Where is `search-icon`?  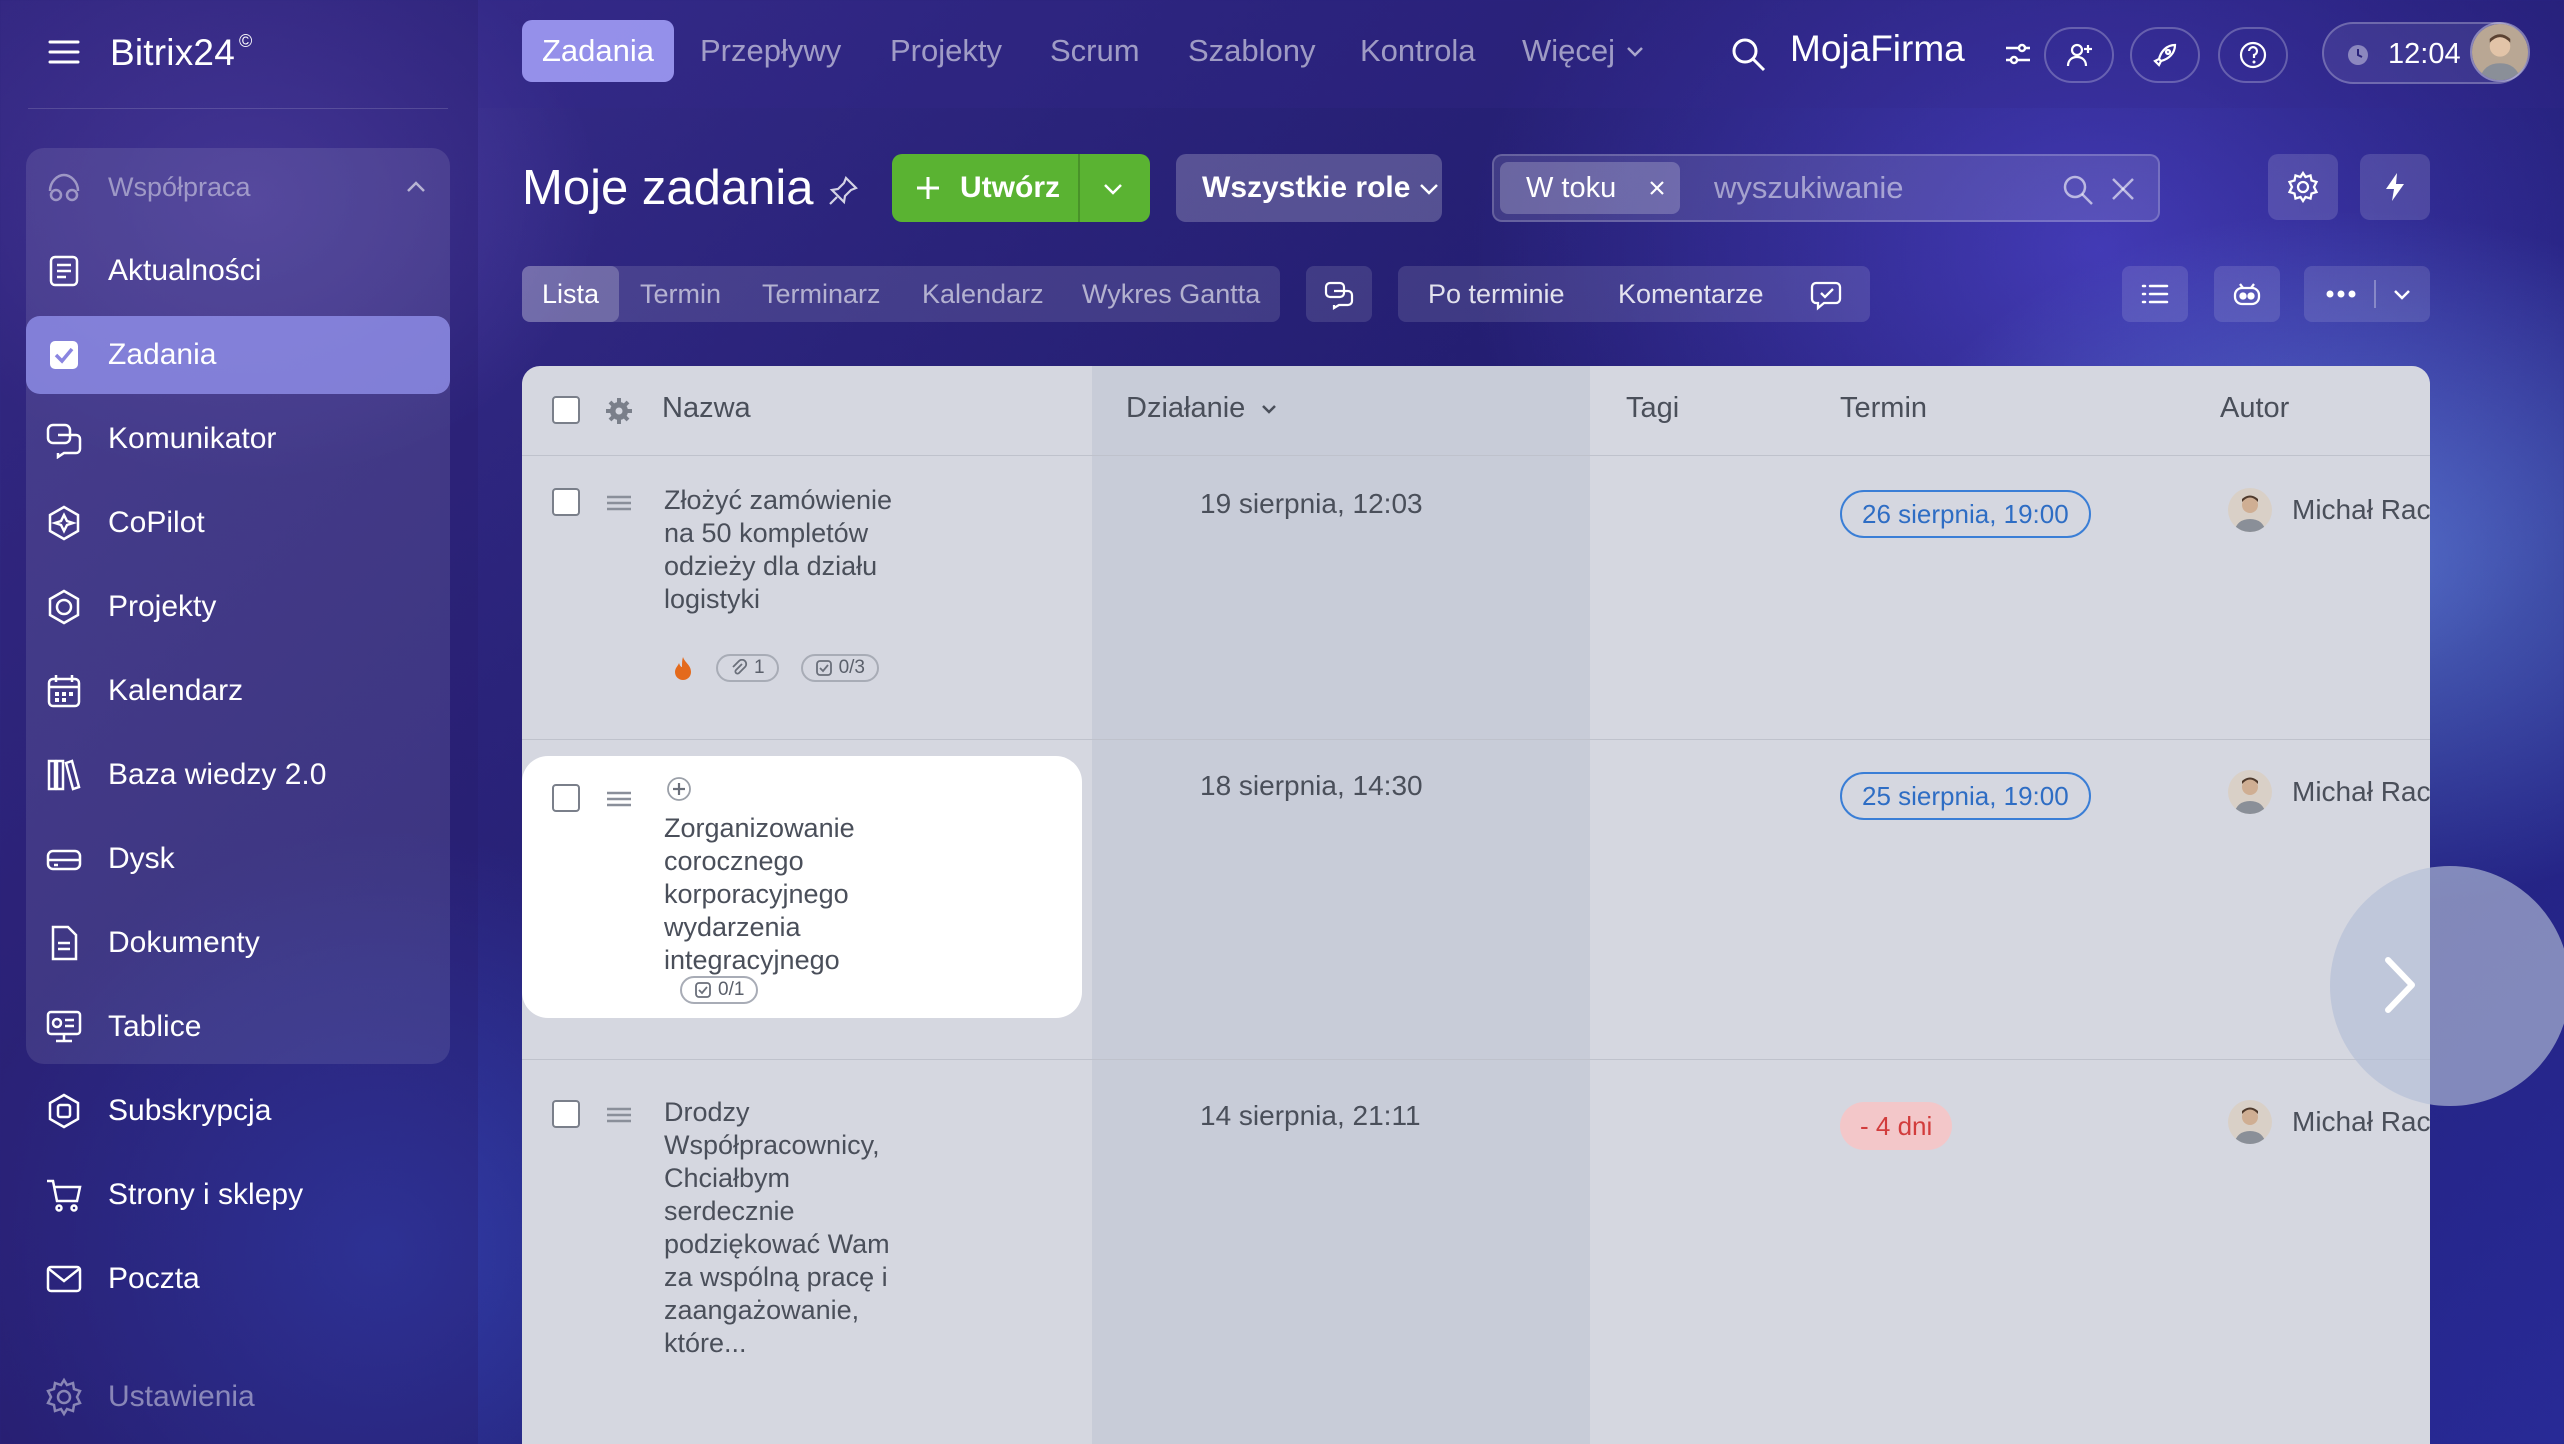 search-icon is located at coordinates (2078, 190).